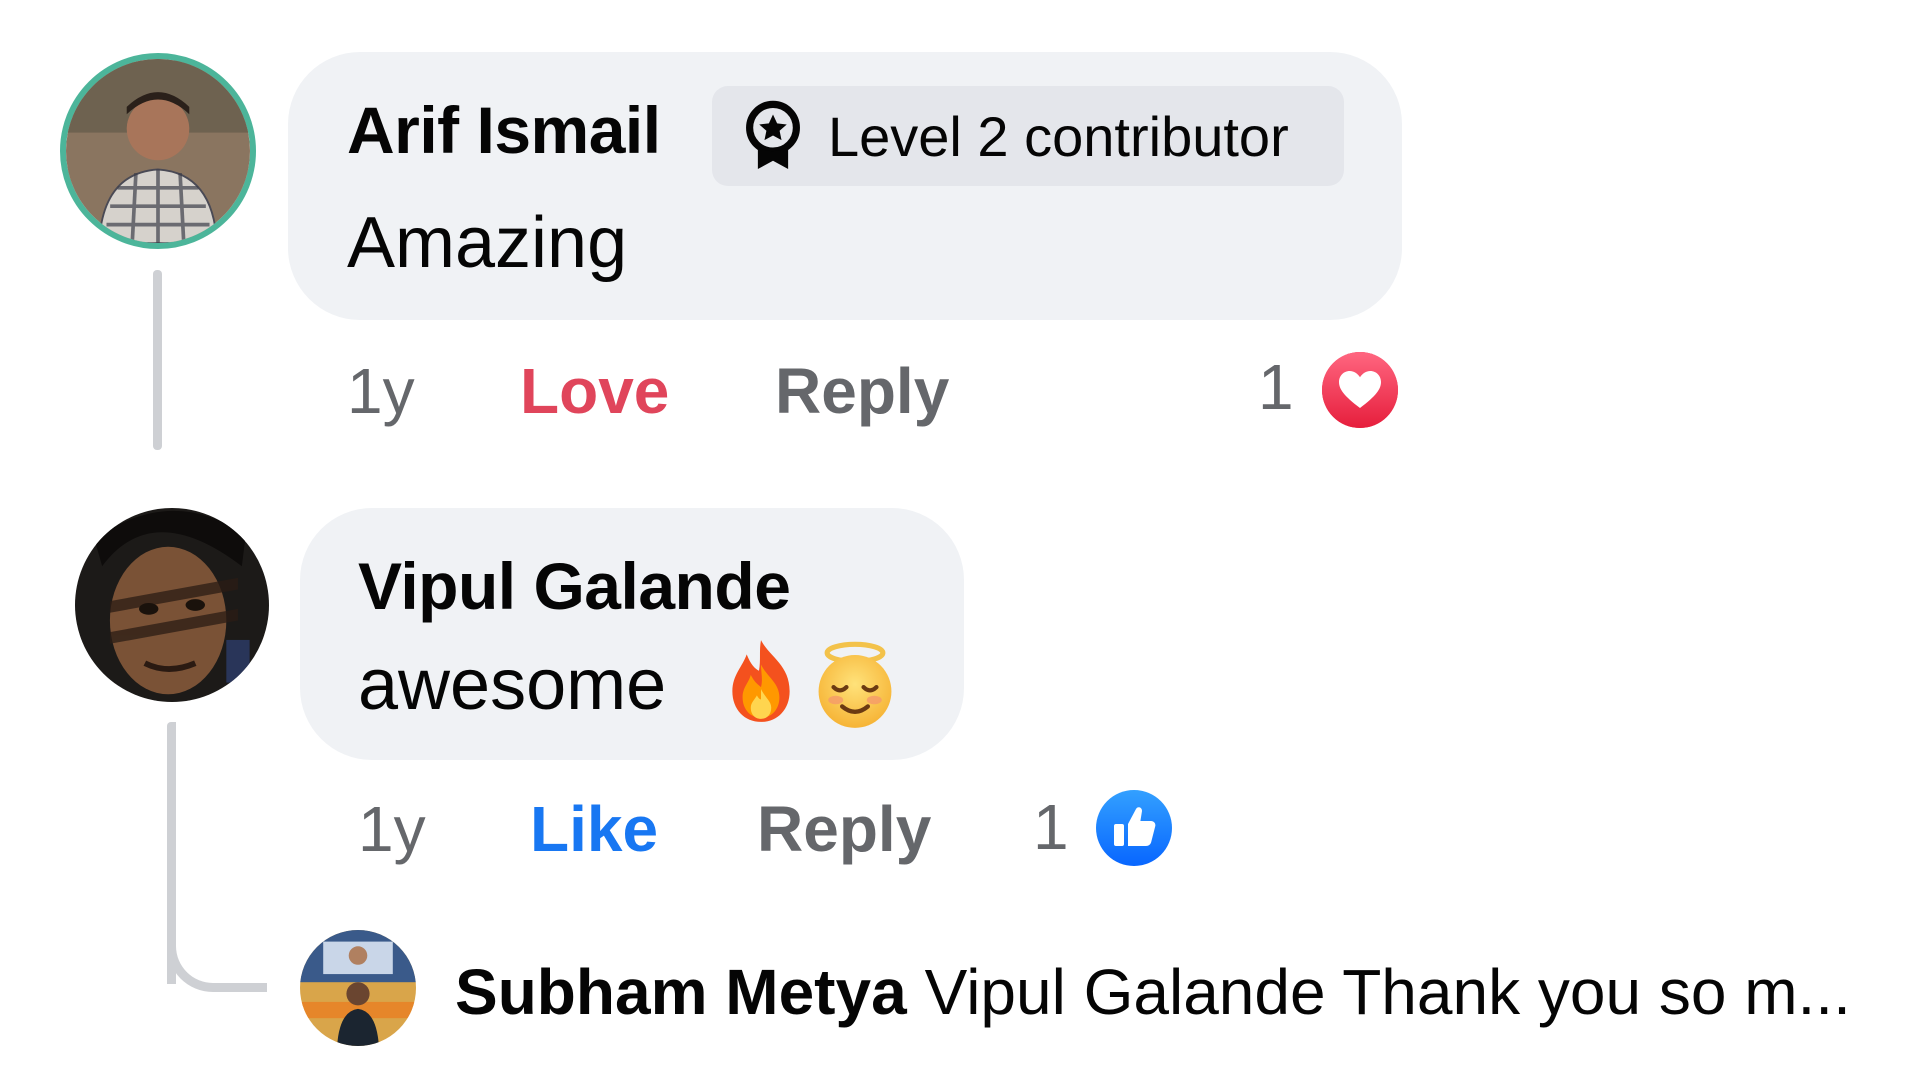 This screenshot has height=1080, width=1920. Describe the element at coordinates (761, 681) in the screenshot. I see `fire-emoji` at that location.